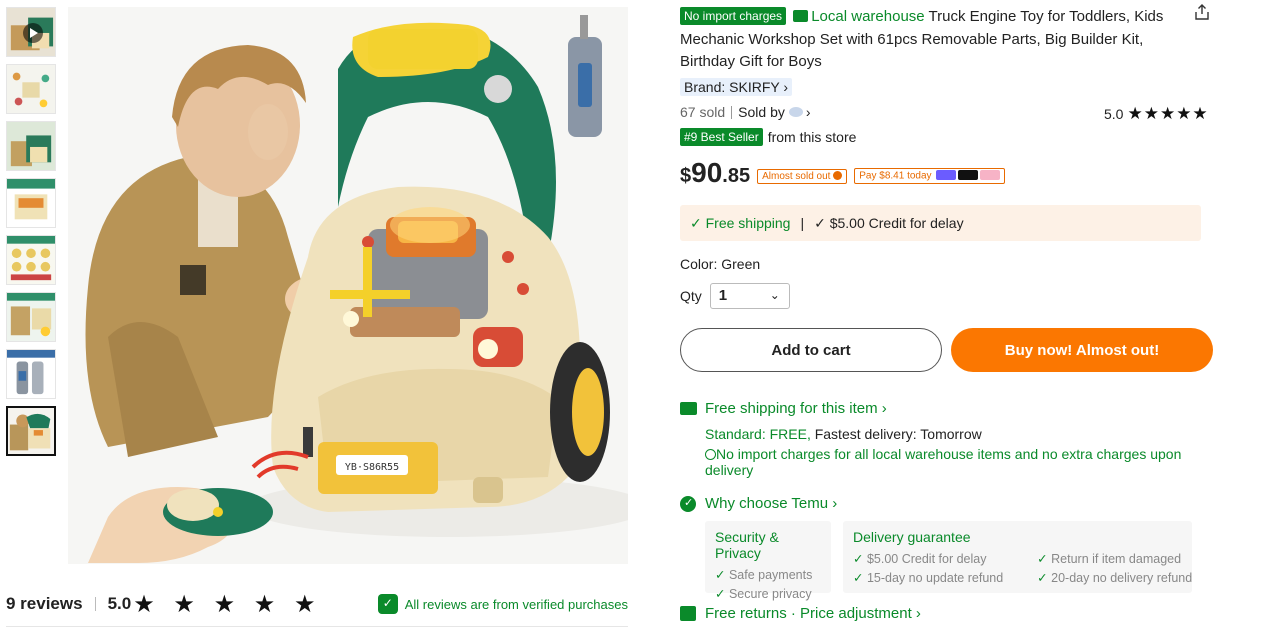 The height and width of the screenshot is (630, 1269). I want to click on free-shipping-heading: Free shipping for this item ›, so click(940, 408).